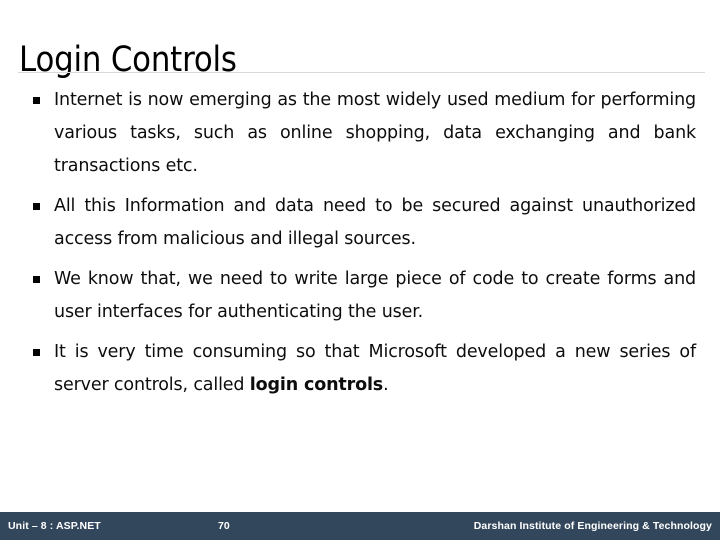 The width and height of the screenshot is (720, 540). I want to click on page-title: Login Controls, so click(128, 60).